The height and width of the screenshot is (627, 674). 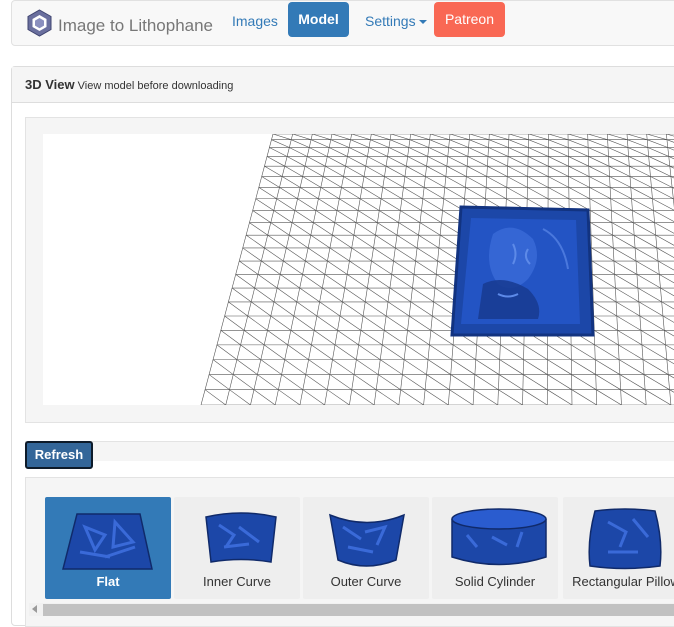 I want to click on refresh-well, so click(x=349, y=451).